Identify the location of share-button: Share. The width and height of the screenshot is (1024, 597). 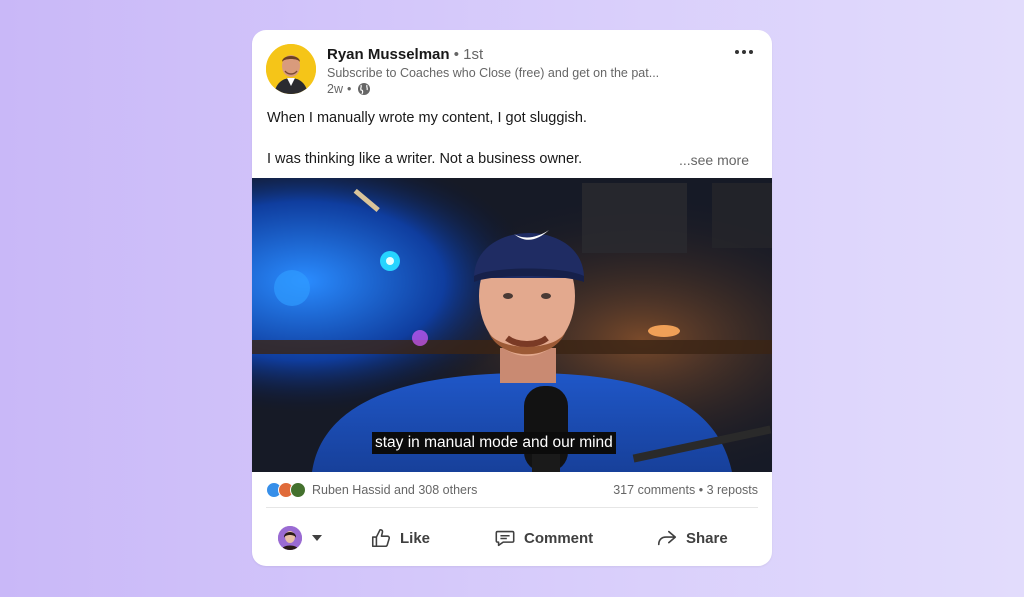
(692, 538).